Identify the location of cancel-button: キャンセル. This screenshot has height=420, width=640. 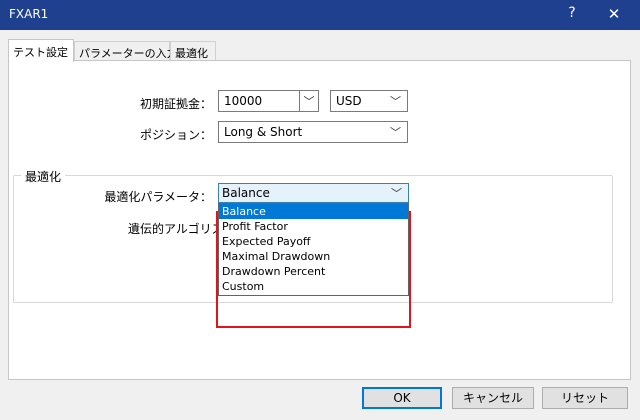
(493, 398).